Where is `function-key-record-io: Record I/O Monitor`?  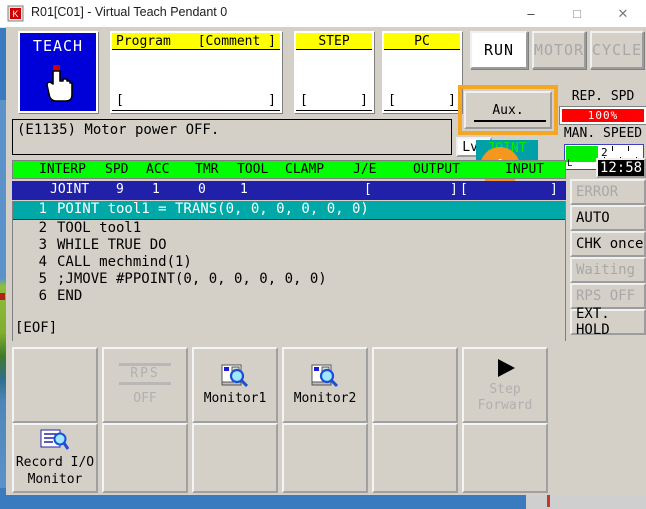 function-key-record-io: Record I/O Monitor is located at coordinates (55, 420).